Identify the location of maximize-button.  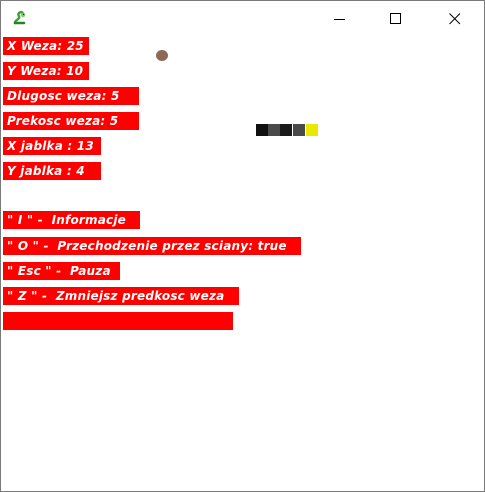
(396, 18).